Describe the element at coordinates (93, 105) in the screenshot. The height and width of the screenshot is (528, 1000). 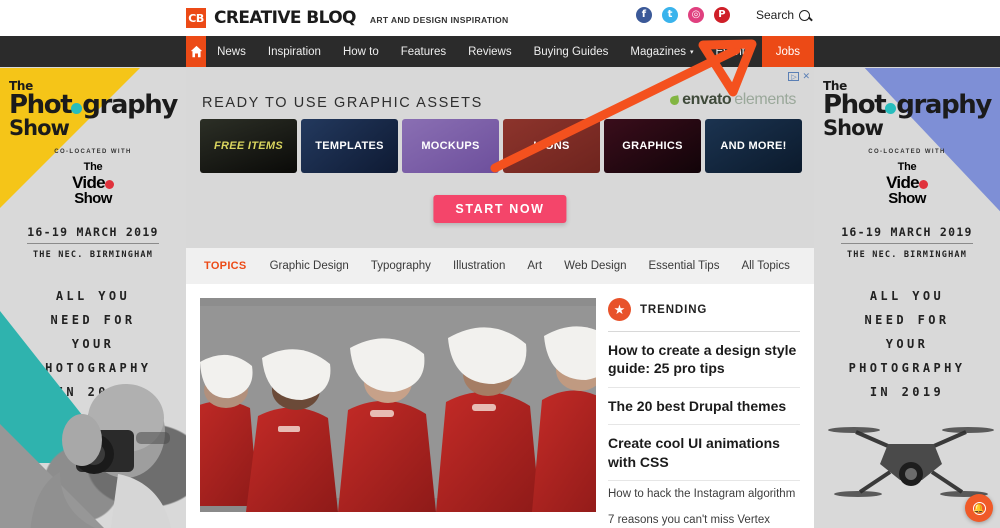
I see `skin-photography-label: Phot graphy` at that location.